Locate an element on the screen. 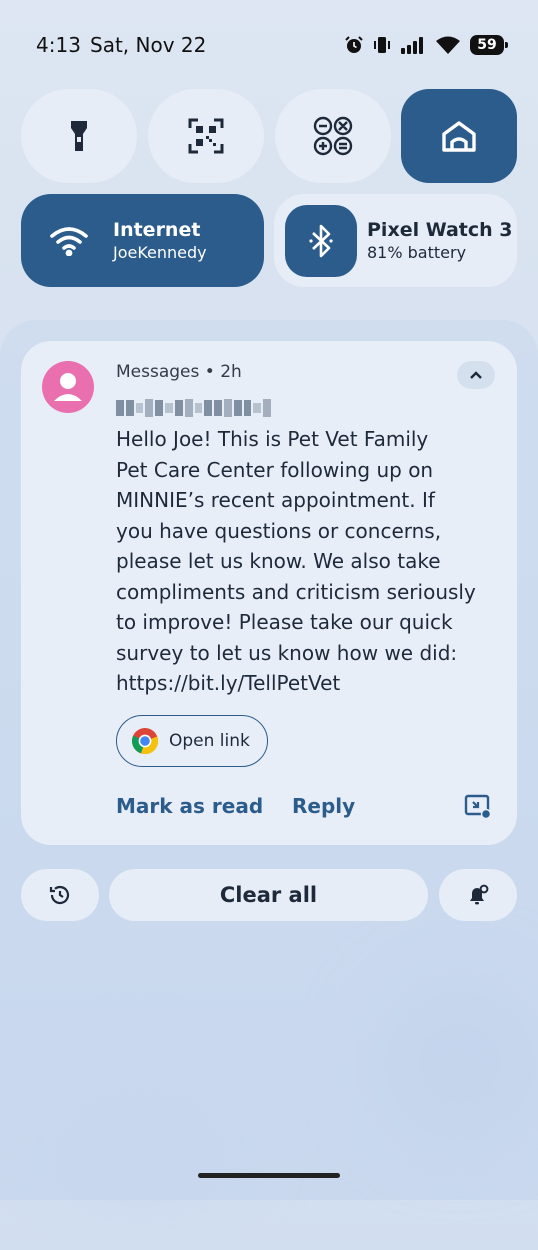 The width and height of the screenshot is (538, 1250). vibrate-icon is located at coordinates (382, 45).